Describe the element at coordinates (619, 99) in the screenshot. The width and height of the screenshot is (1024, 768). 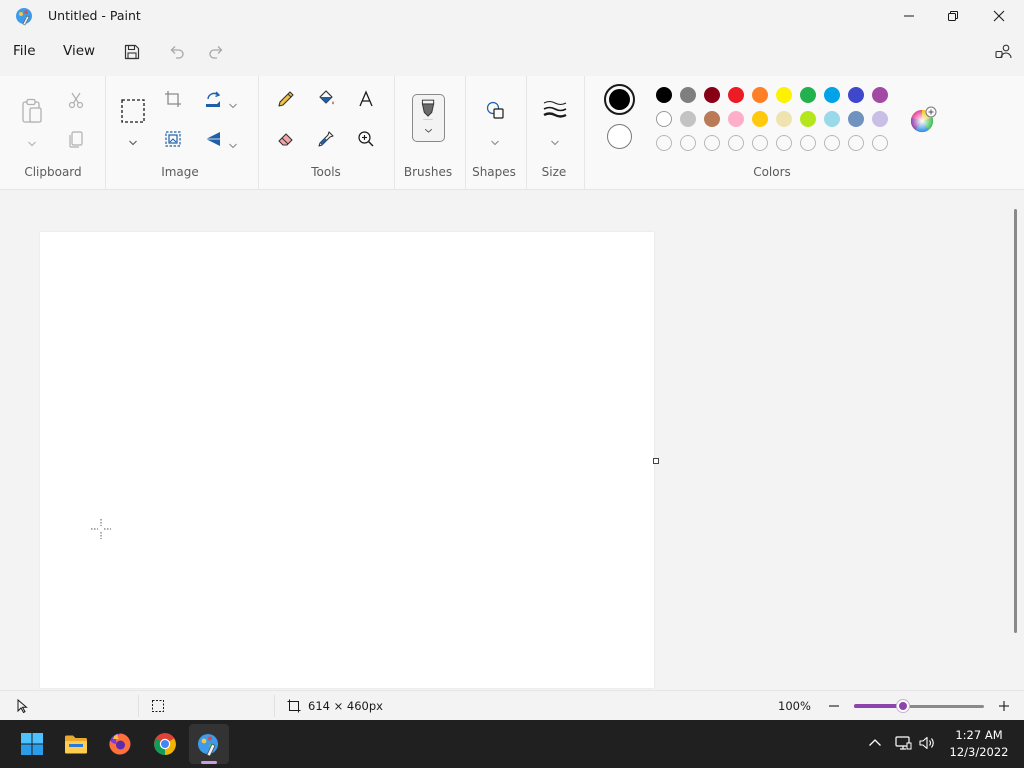
I see `primary-color-button` at that location.